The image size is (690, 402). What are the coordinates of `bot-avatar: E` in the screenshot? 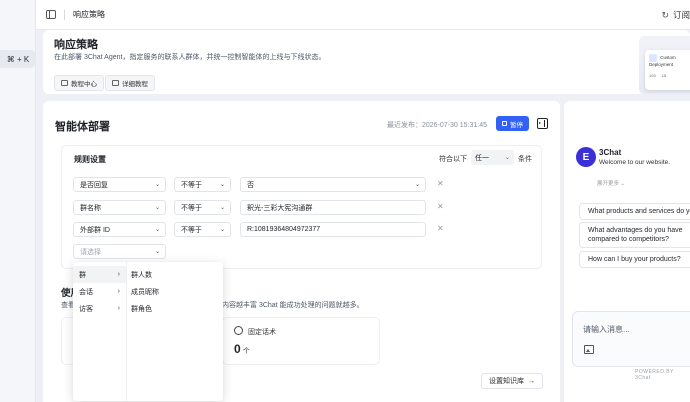 It's located at (586, 157).